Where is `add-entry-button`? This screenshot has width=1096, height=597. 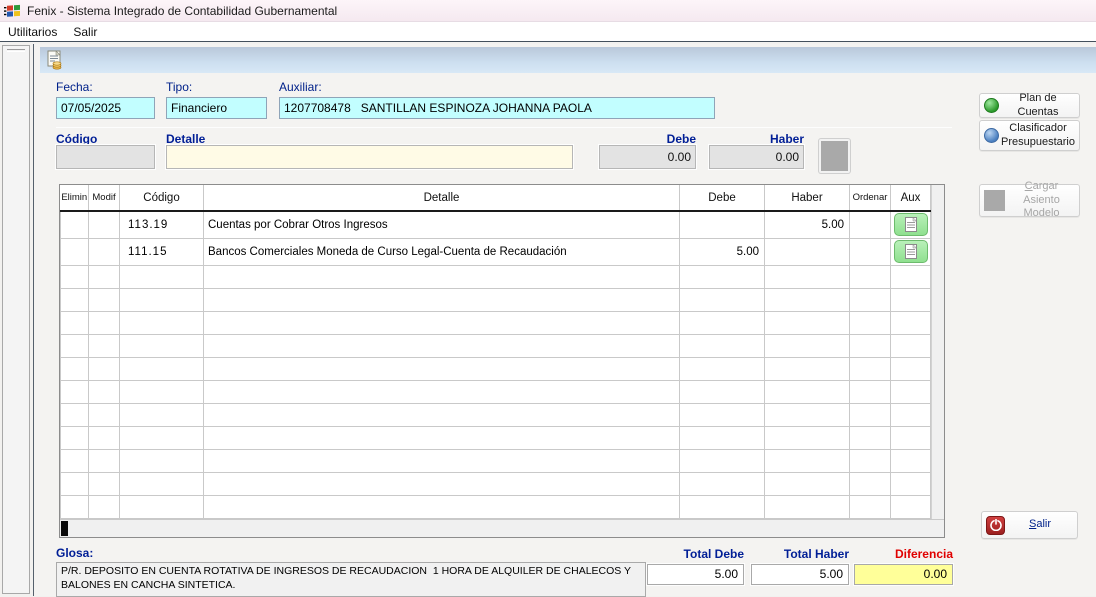 add-entry-button is located at coordinates (834, 156).